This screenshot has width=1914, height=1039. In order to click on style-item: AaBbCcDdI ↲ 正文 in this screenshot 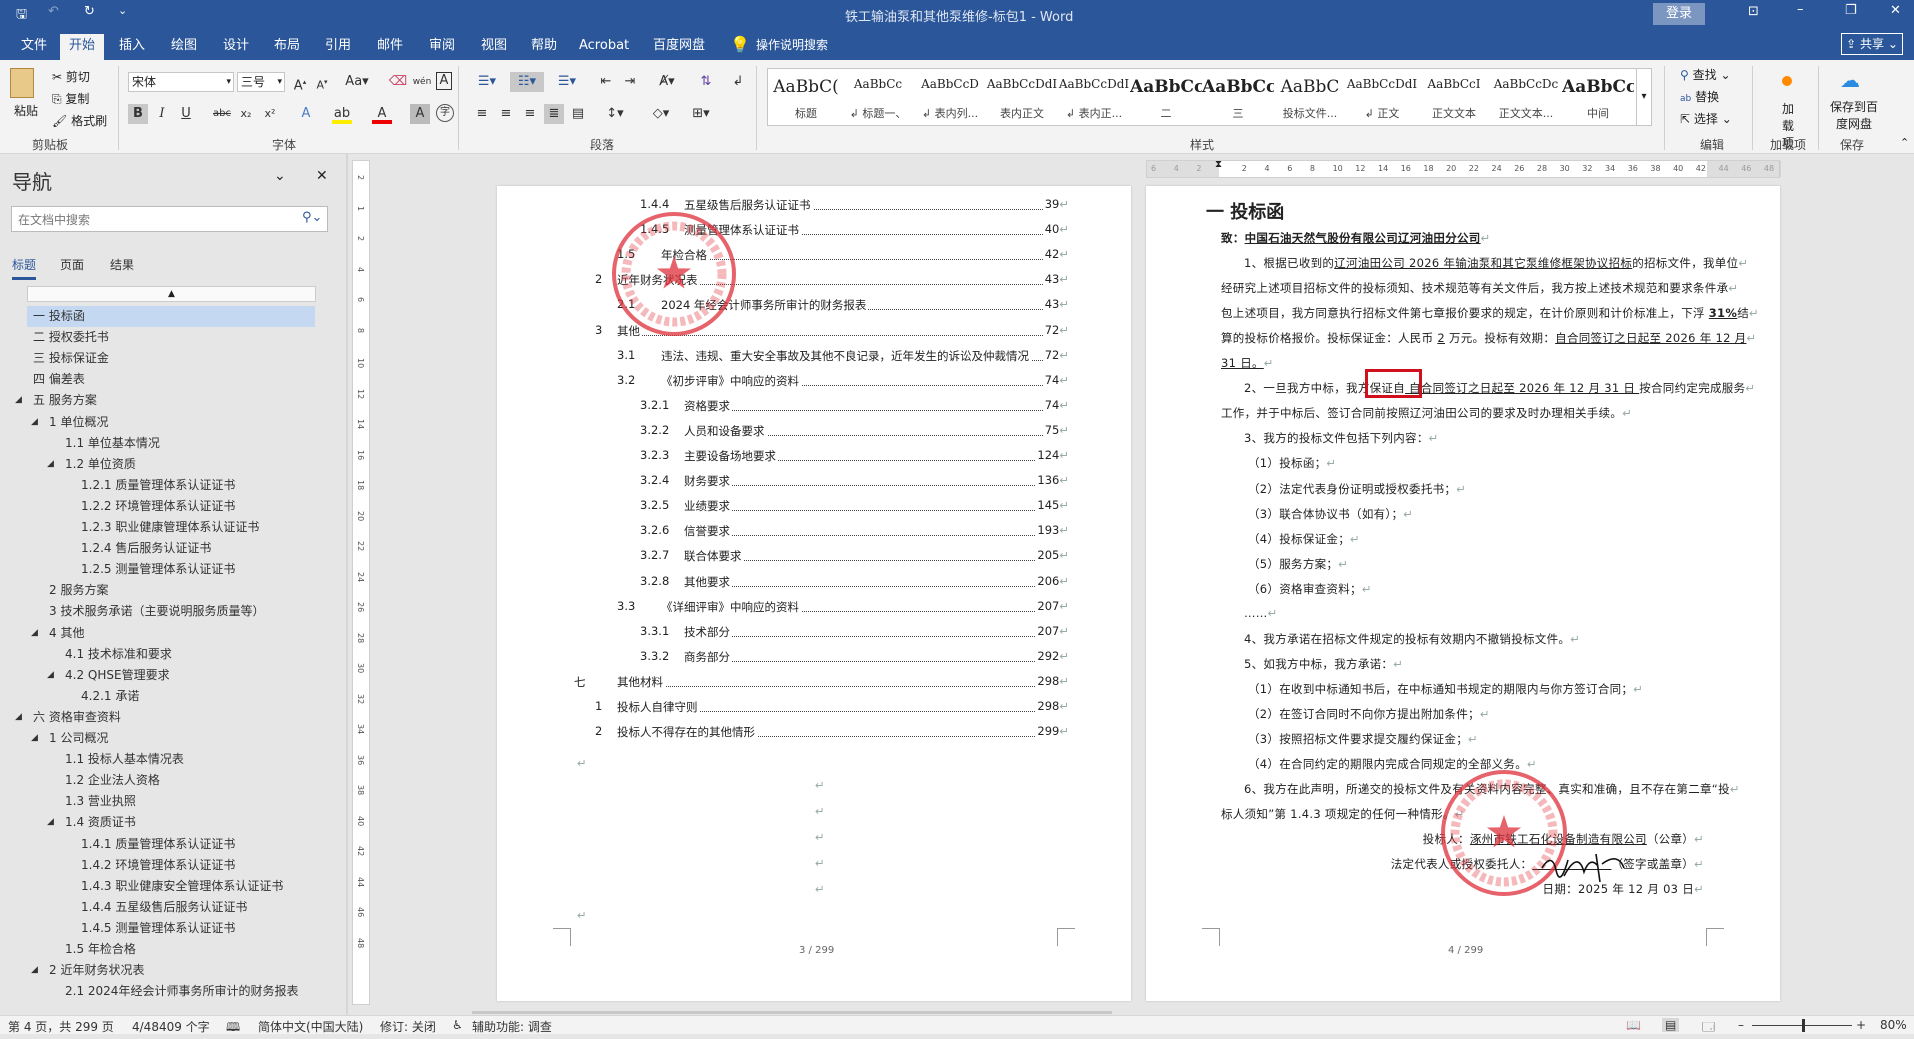, I will do `click(1382, 97)`.